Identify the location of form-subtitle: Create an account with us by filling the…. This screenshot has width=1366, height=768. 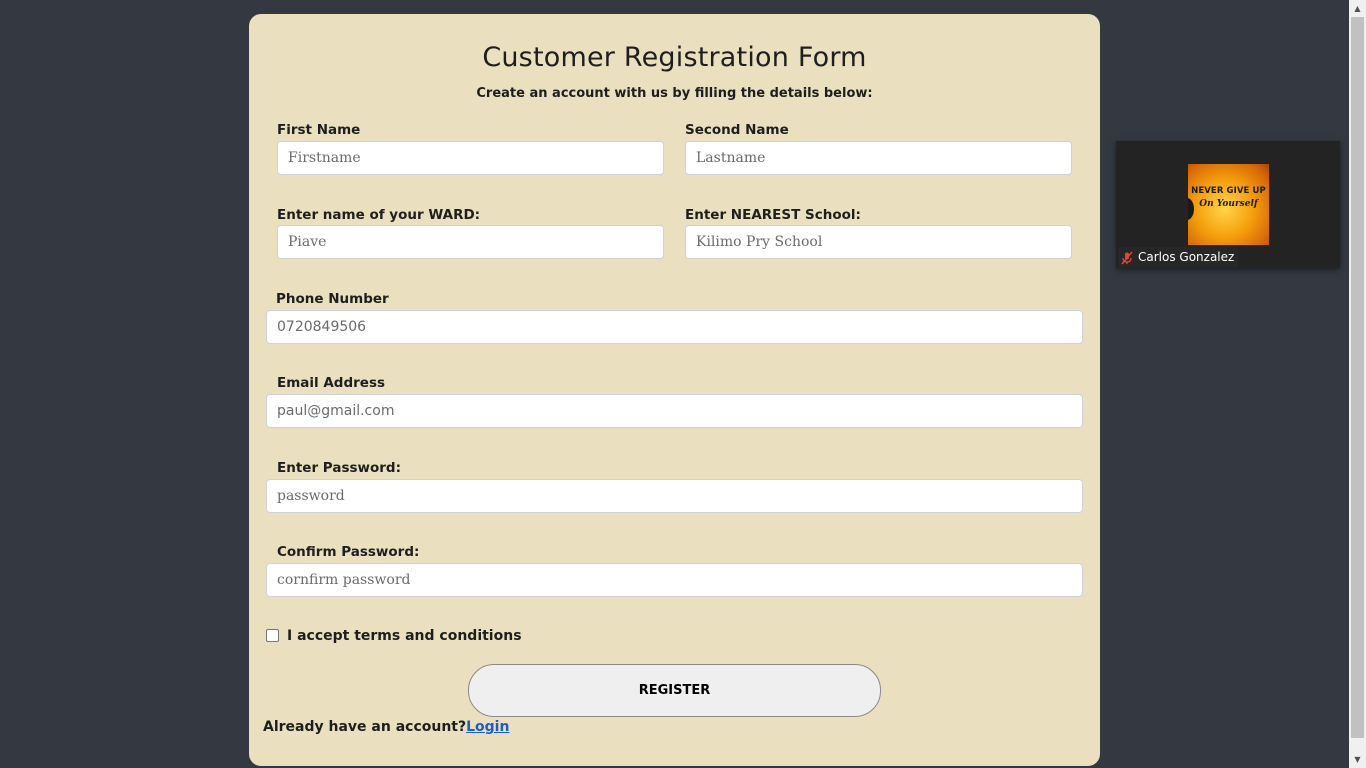
(674, 93).